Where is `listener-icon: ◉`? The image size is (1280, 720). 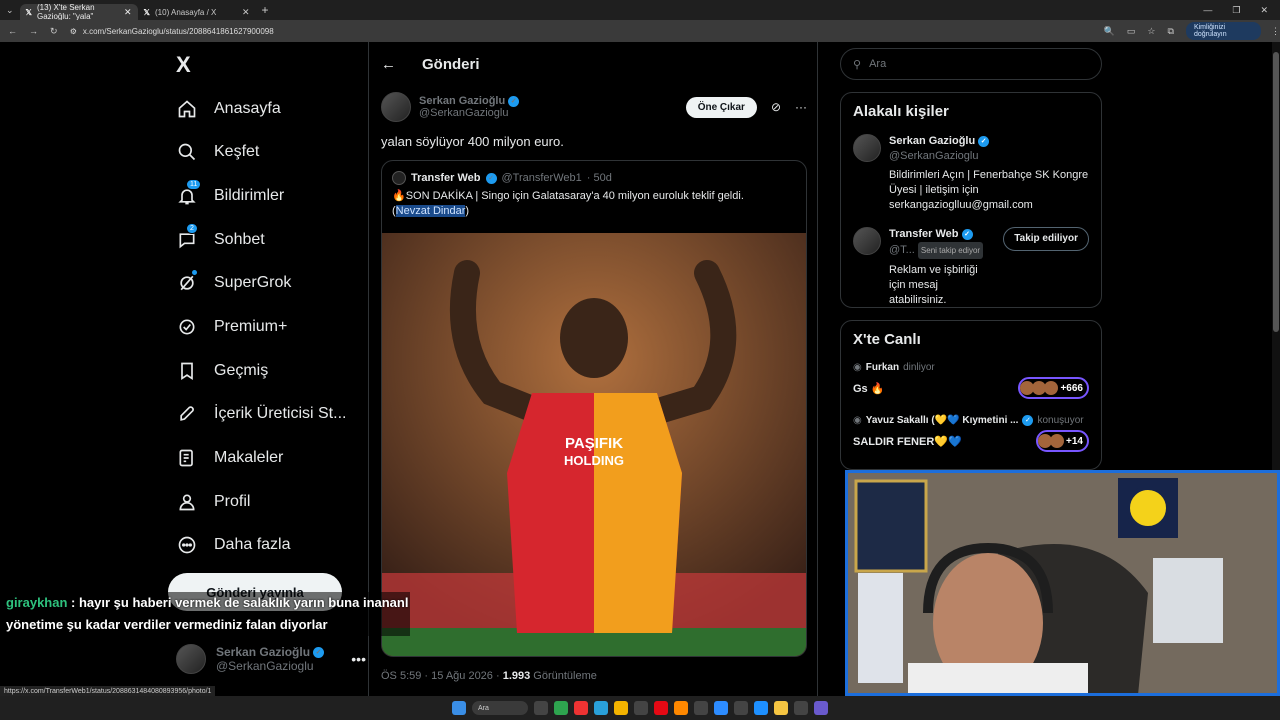 listener-icon: ◉ is located at coordinates (857, 420).